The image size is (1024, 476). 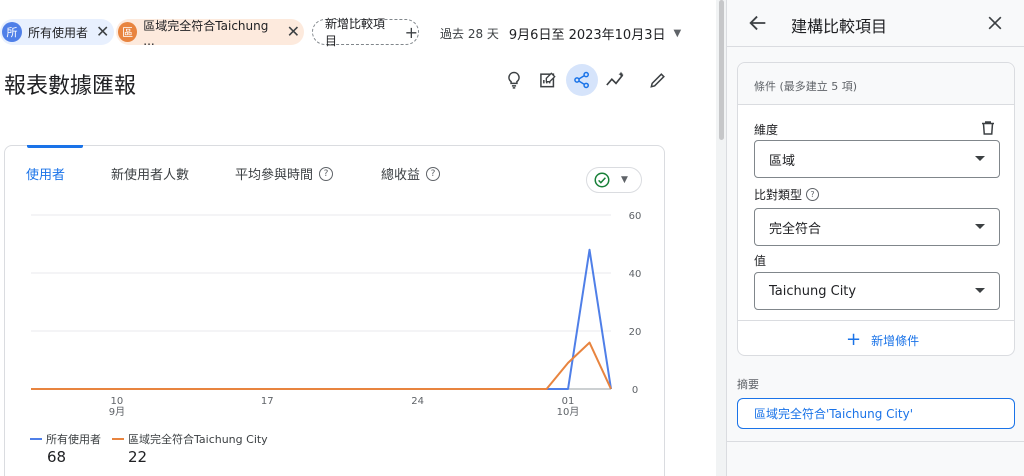 What do you see at coordinates (839, 26) in the screenshot?
I see `panel-title: 建構比較項目` at bounding box center [839, 26].